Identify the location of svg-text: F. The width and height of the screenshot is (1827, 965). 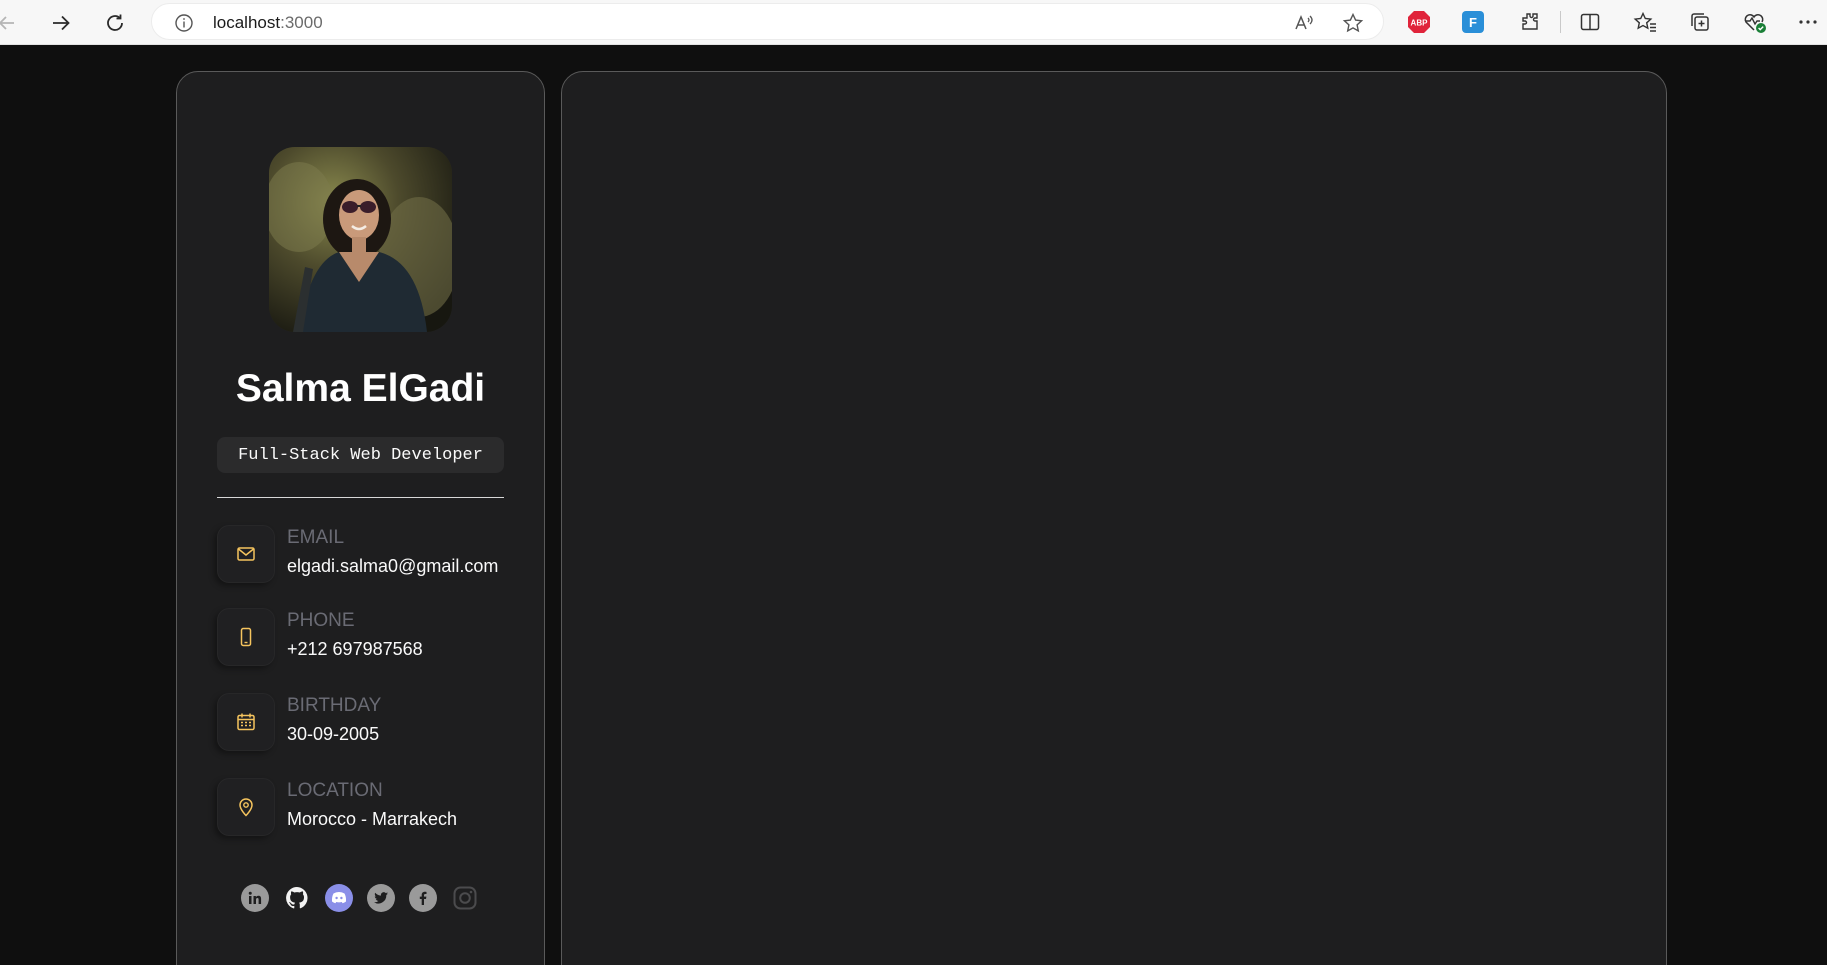
(1473, 22).